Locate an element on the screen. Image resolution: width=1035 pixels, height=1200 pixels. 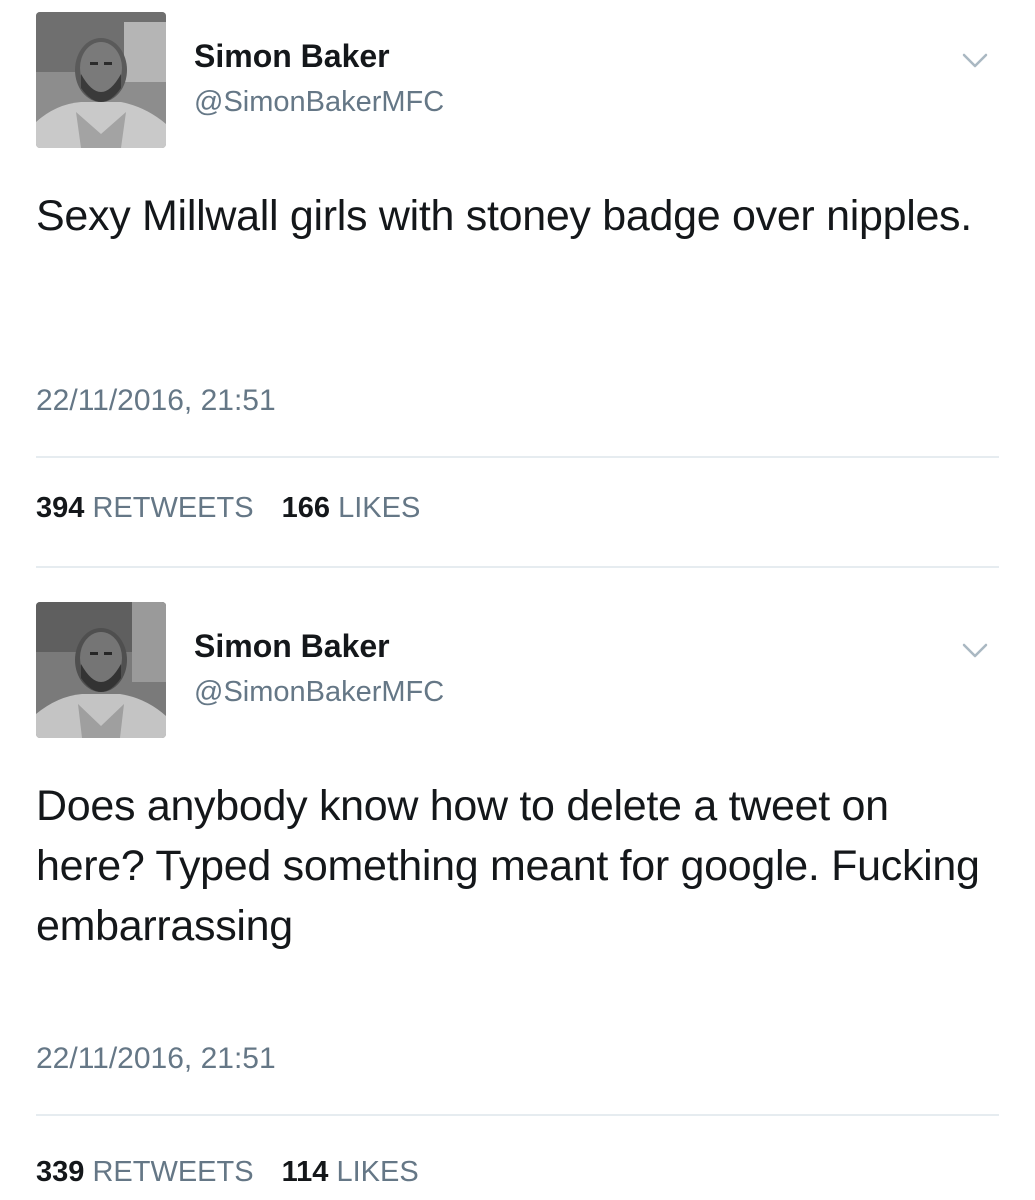
like-count: 114 is located at coordinates (305, 1172).